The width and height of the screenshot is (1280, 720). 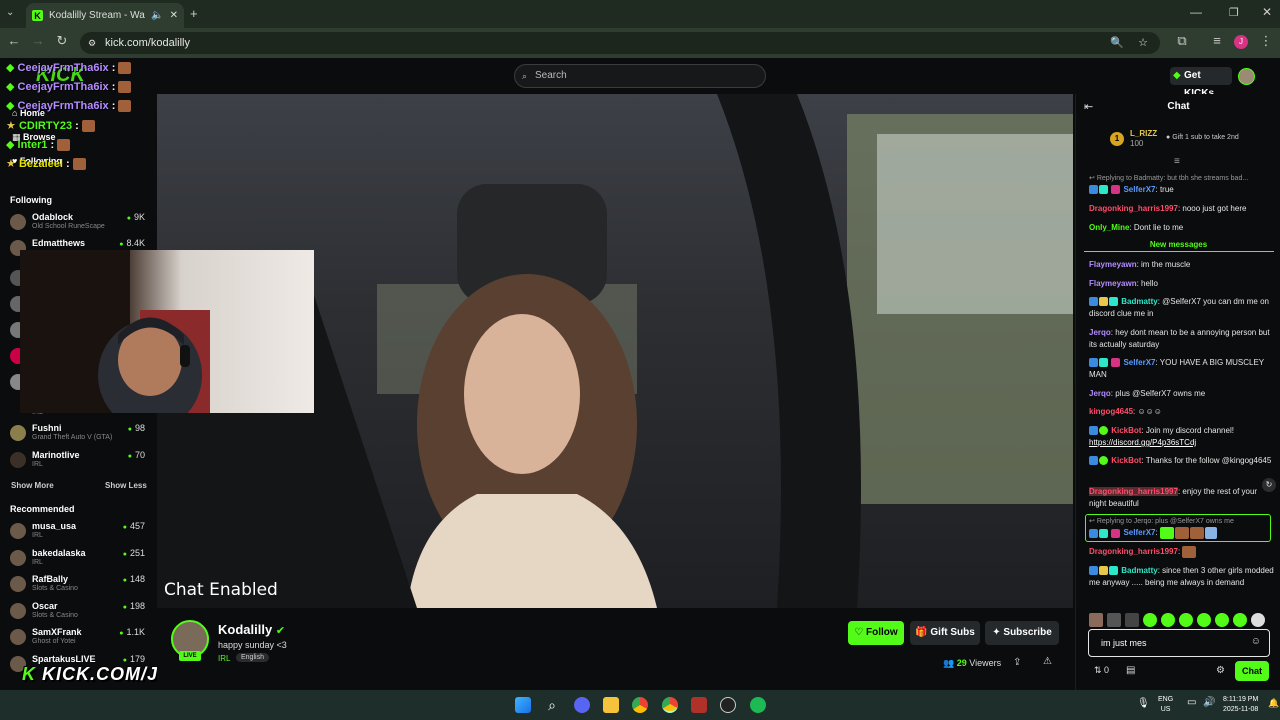 I want to click on minimize-icon: —, so click(x=1196, y=12).